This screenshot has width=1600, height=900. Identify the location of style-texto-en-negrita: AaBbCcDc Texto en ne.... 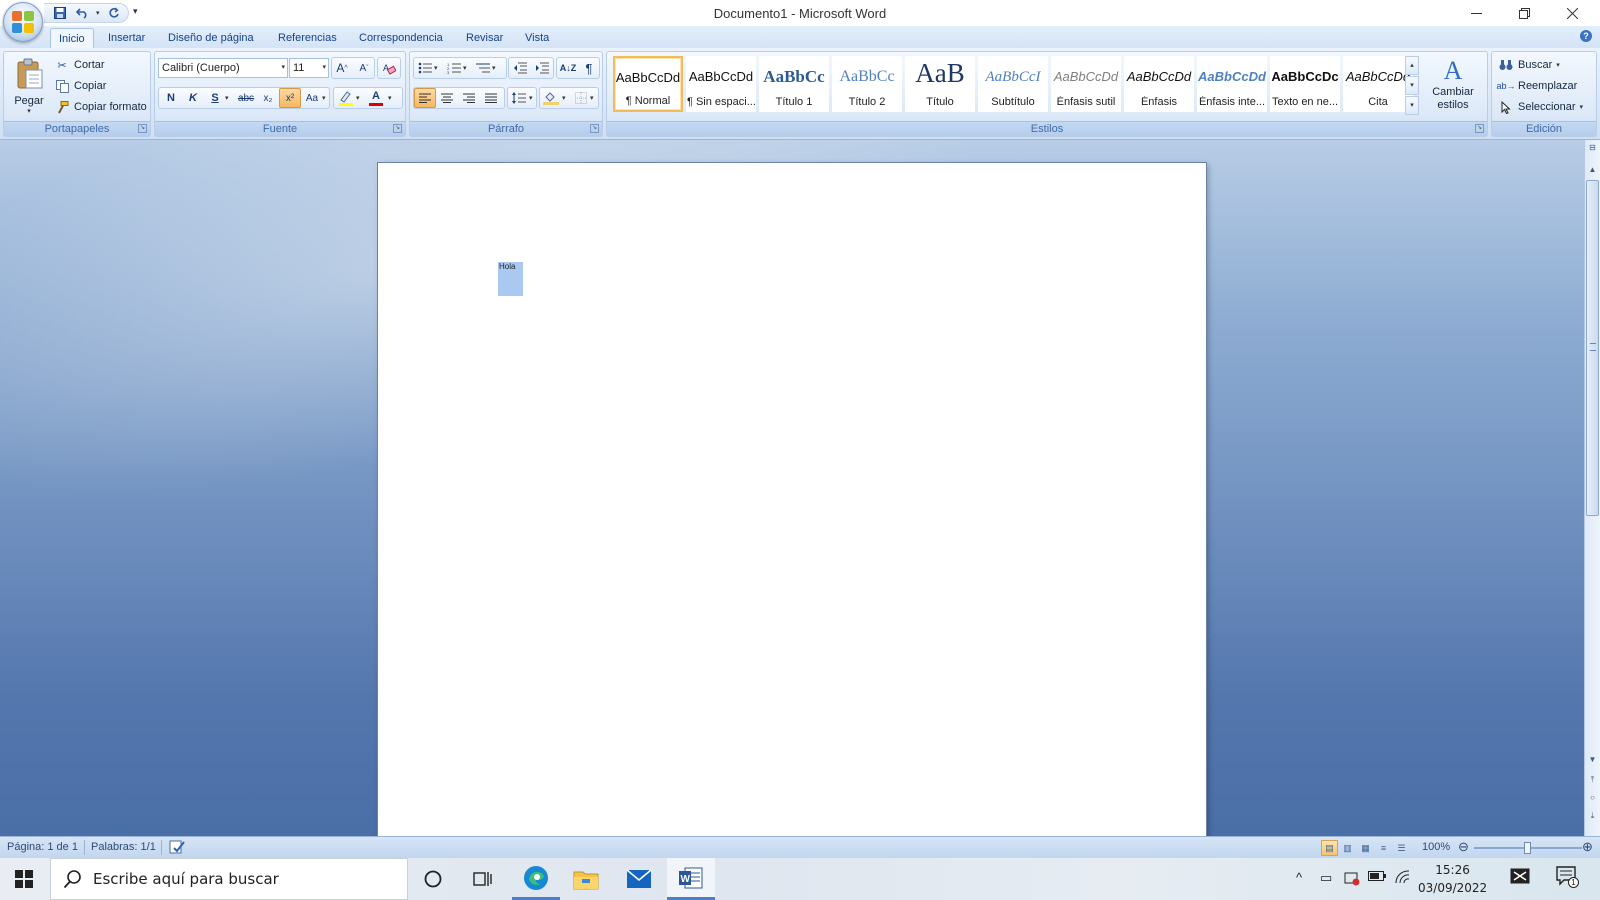
(1305, 84).